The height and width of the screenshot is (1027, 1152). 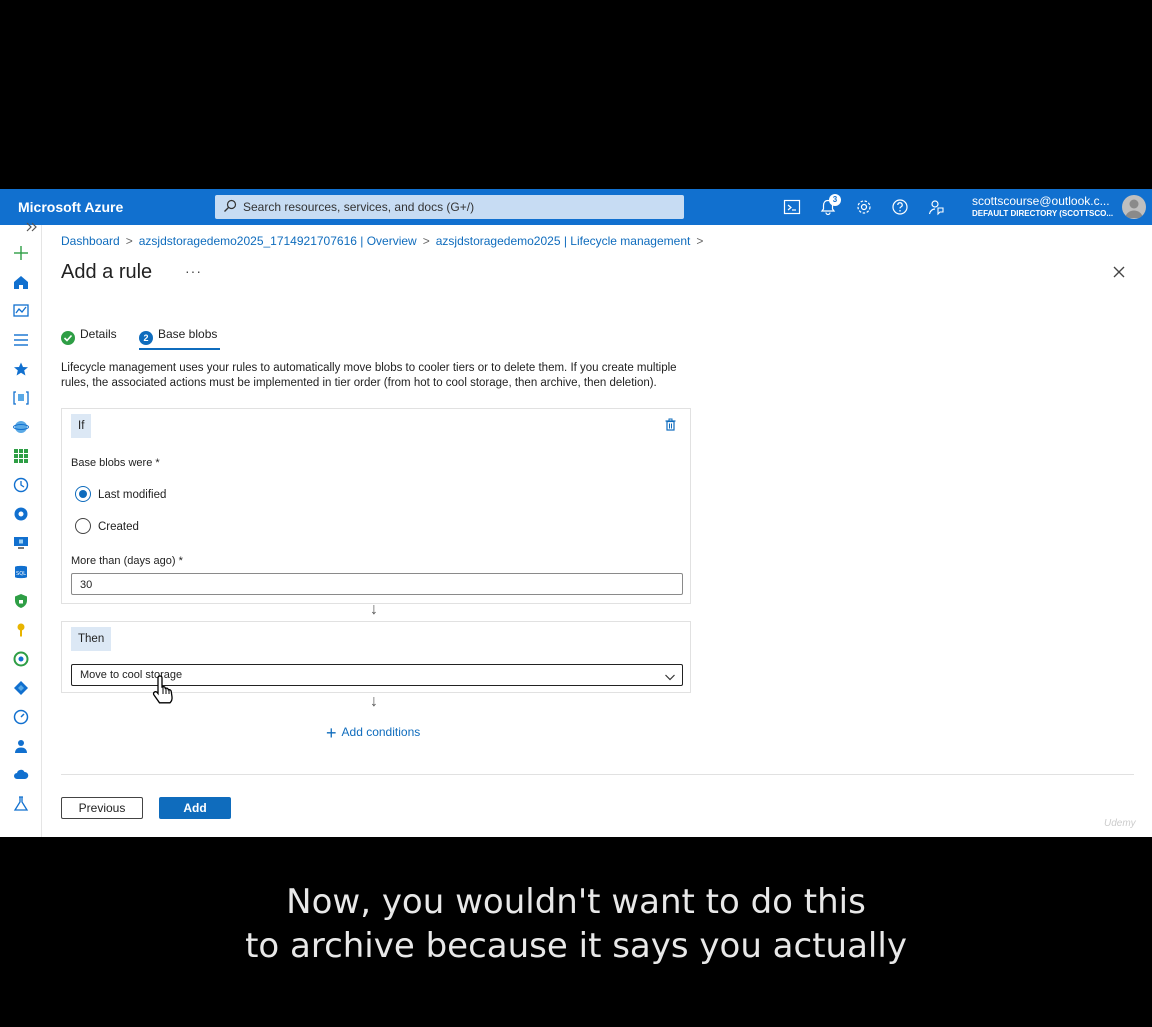 What do you see at coordinates (21, 601) in the screenshot?
I see `security-shield-icon` at bounding box center [21, 601].